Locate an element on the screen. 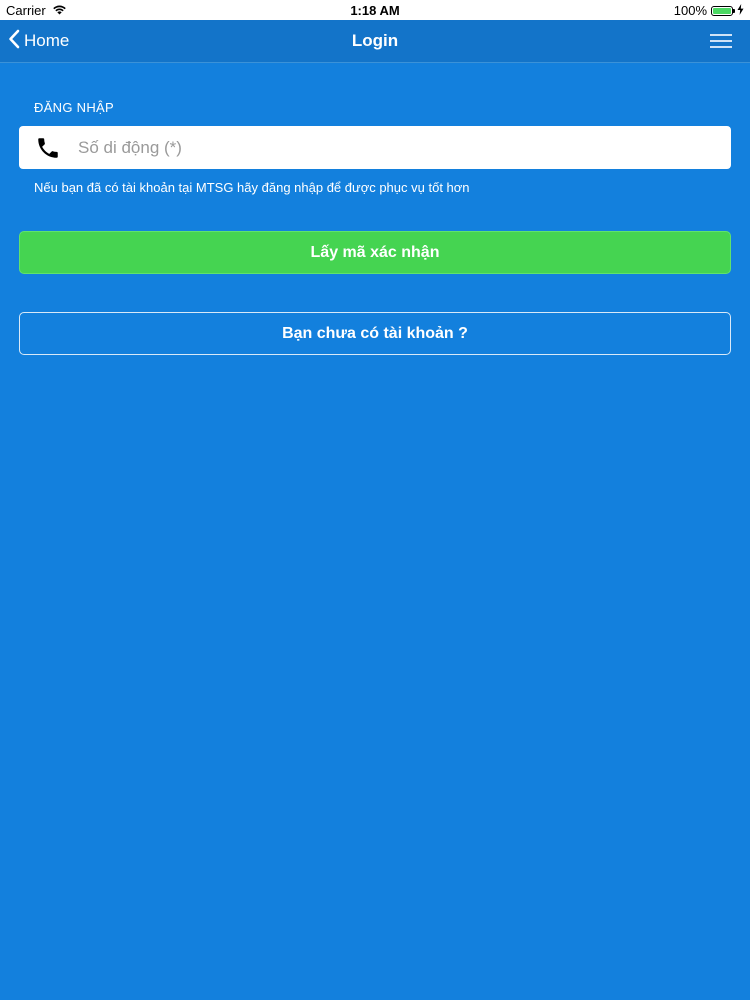 Image resolution: width=750 pixels, height=1000 pixels. status-time: 1:18 AM is located at coordinates (375, 10).